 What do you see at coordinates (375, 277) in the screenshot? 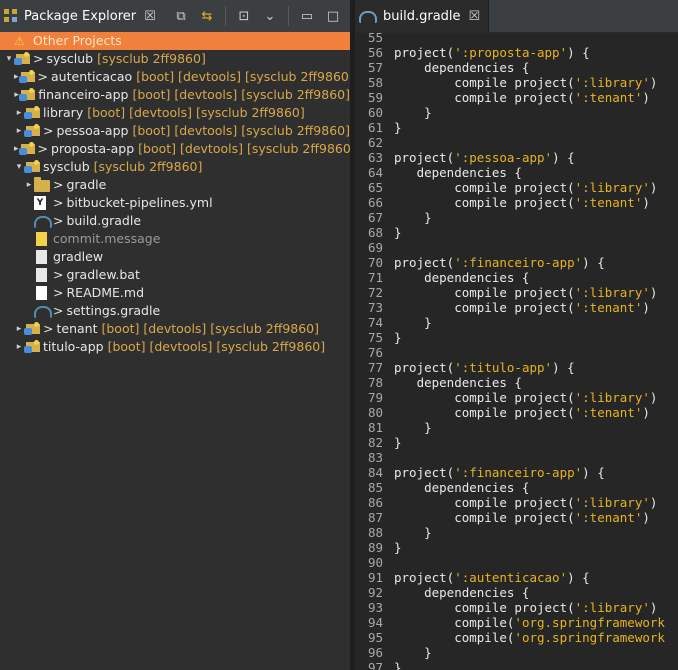
I see `line-number: 71` at bounding box center [375, 277].